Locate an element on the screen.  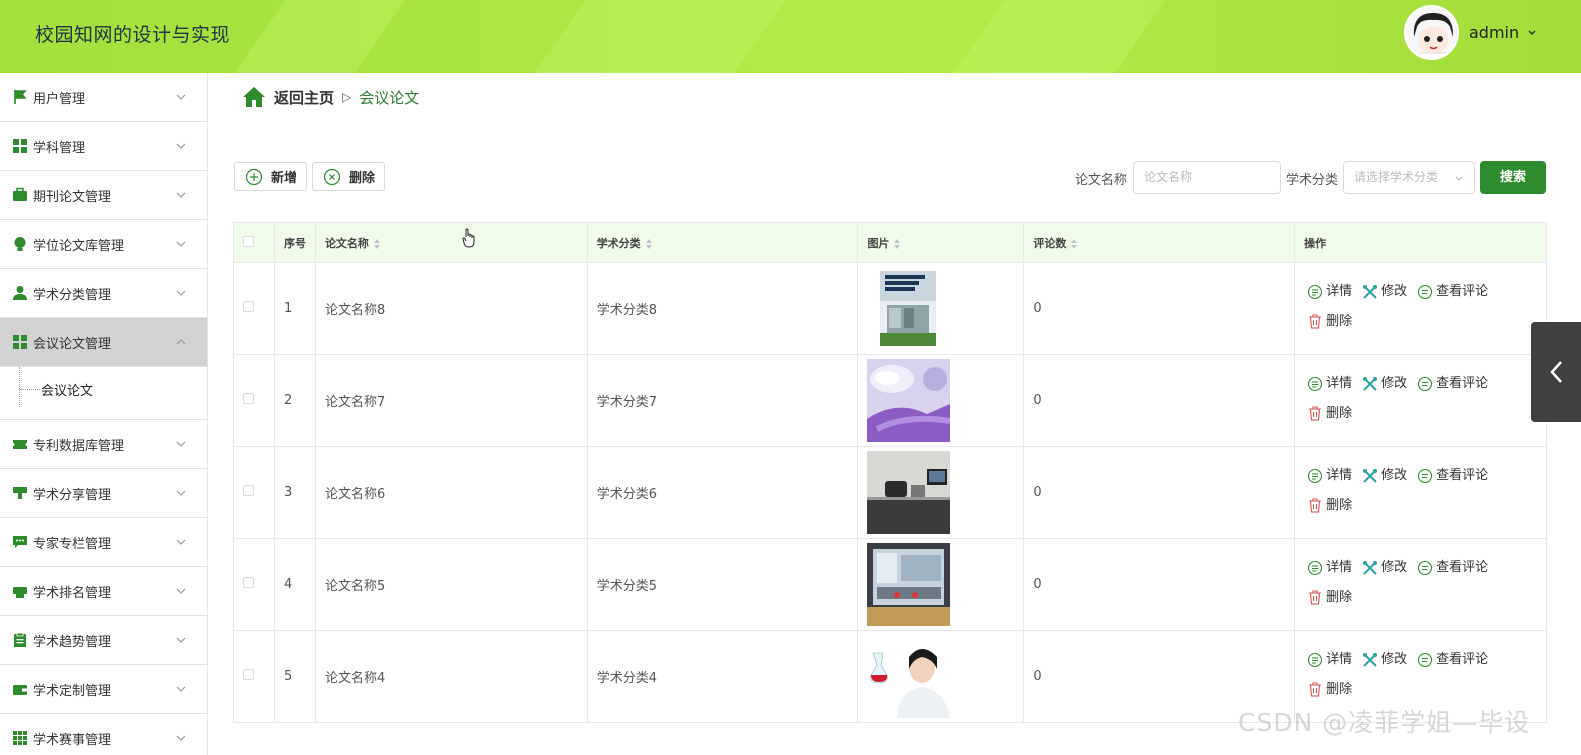
sidebar-subitem-conference-paper: 会议论文 is located at coordinates (67, 389).